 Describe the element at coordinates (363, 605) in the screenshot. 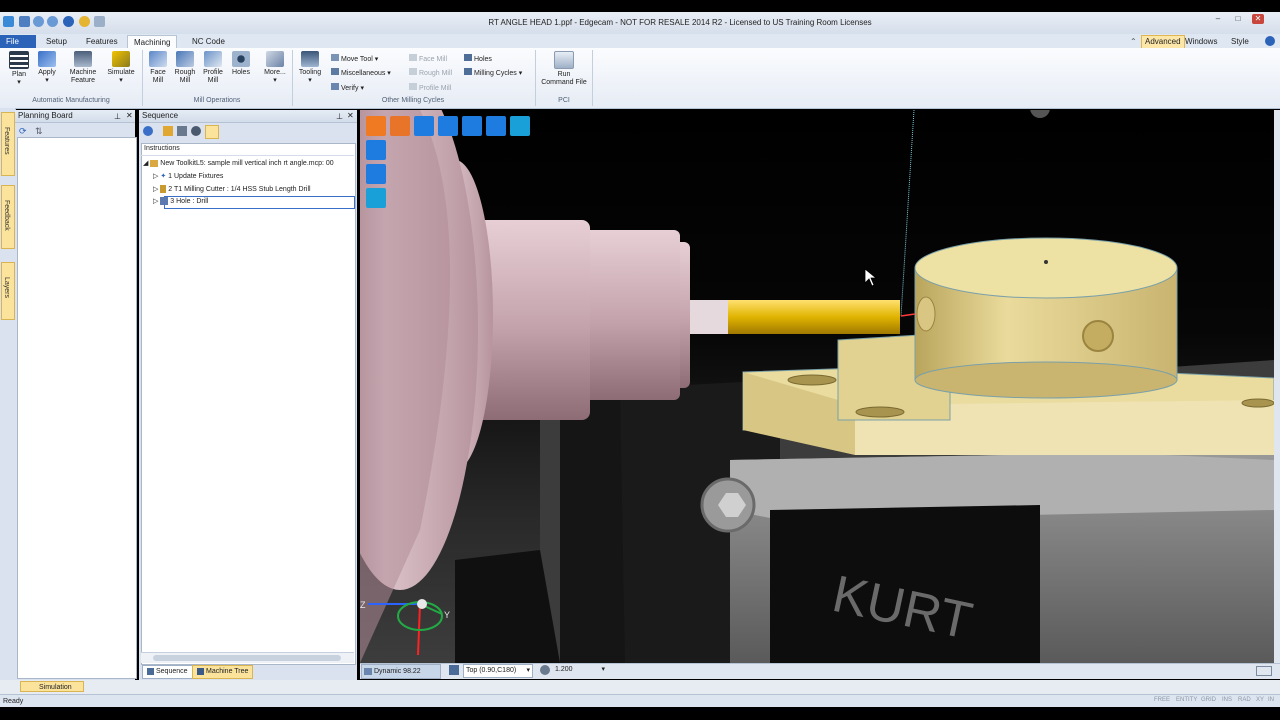

I see `axis-z-label: Z` at that location.